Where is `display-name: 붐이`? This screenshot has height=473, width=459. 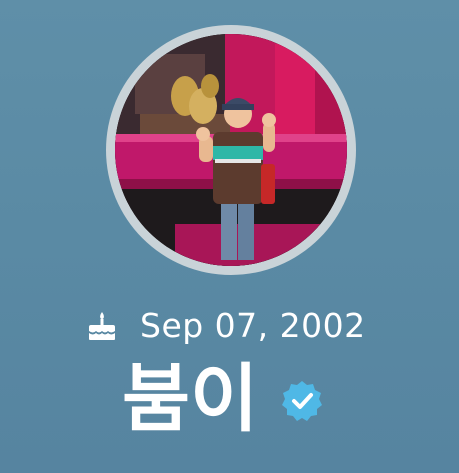
display-name: 붐이 is located at coordinates (190, 399).